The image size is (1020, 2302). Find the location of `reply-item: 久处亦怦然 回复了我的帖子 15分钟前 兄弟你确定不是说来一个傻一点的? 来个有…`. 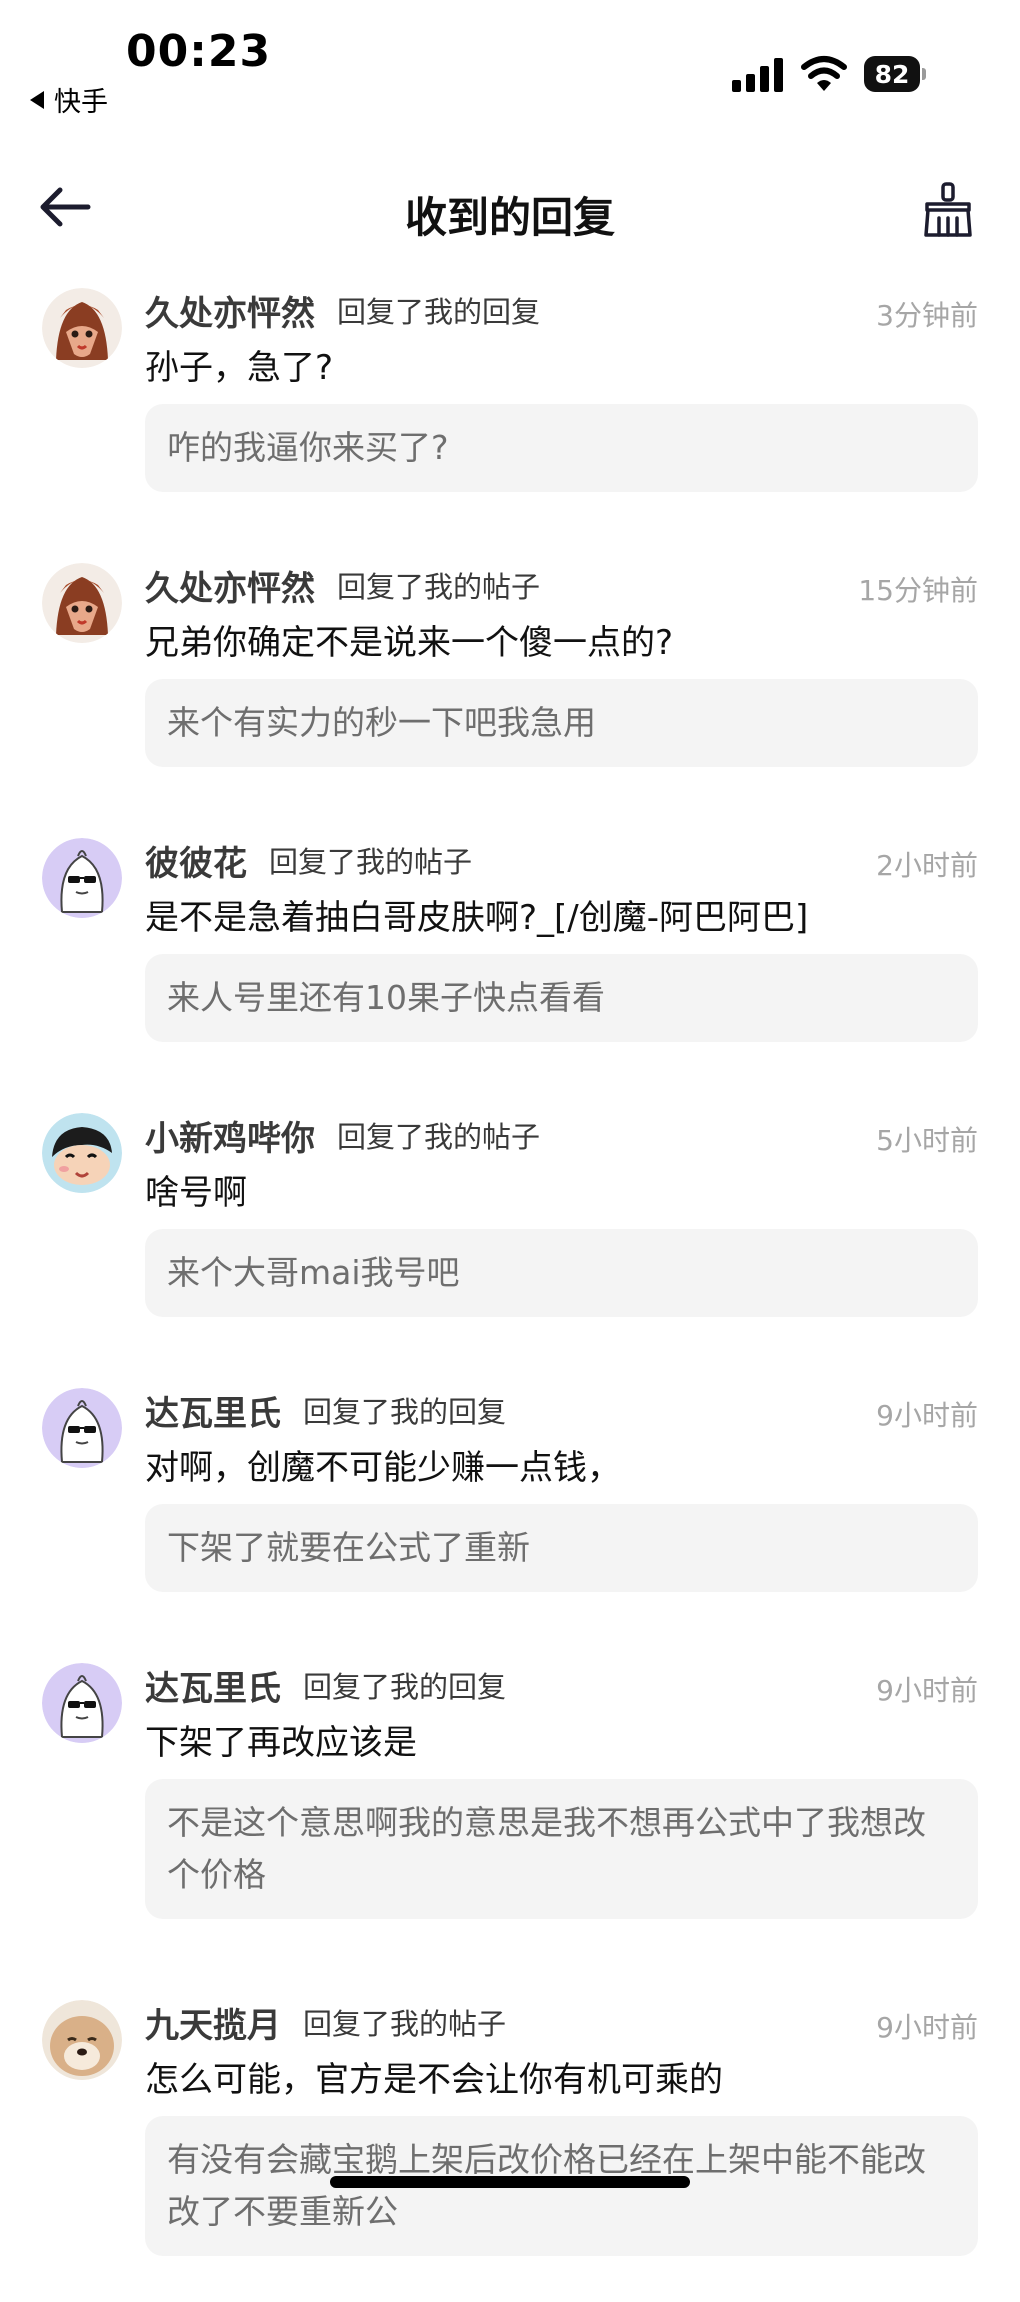

reply-item: 久处亦怦然 回复了我的帖子 15分钟前 兄弟你确定不是说来一个傻一点的? 来个有… is located at coordinates (510, 692).